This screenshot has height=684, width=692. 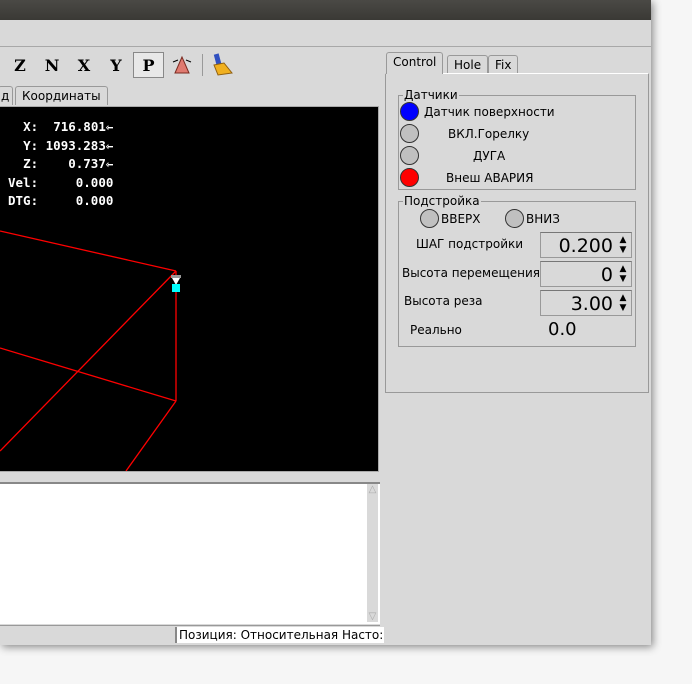 What do you see at coordinates (52, 65) in the screenshot?
I see `view-z2-button: N` at bounding box center [52, 65].